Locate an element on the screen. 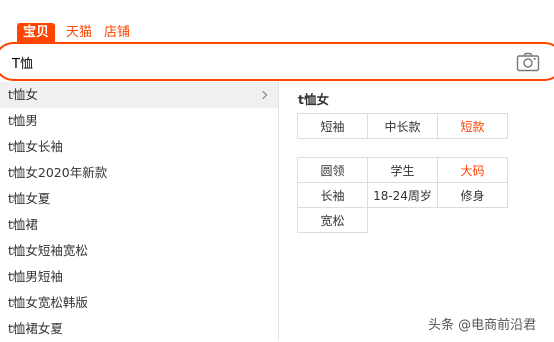  suggestion-label: t恤女2020年新款 is located at coordinates (58, 172).